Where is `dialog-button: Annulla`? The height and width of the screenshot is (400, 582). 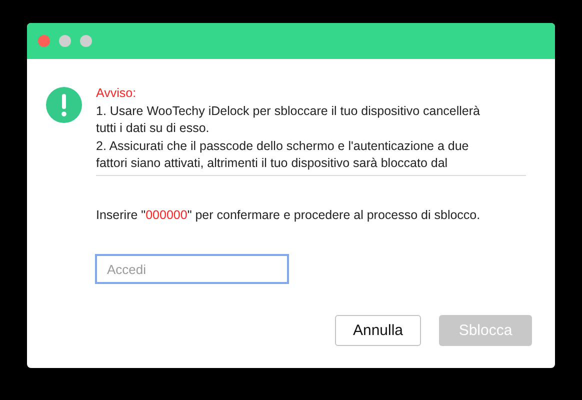
dialog-button: Annulla is located at coordinates (378, 330).